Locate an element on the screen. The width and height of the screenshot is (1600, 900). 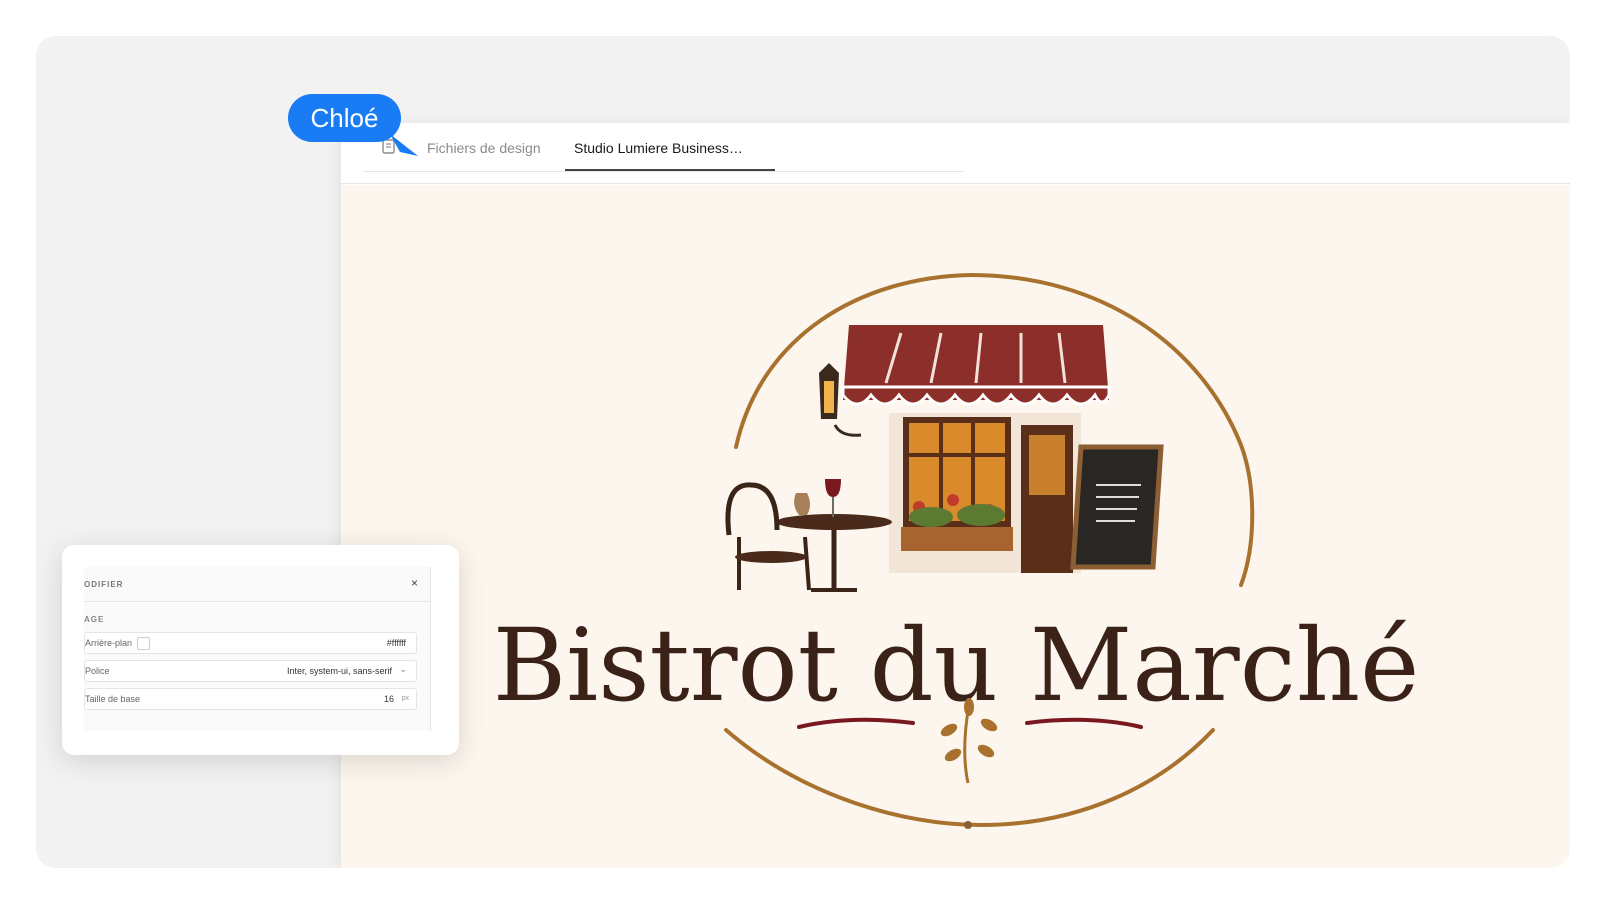
background-label: Arrière-plan is located at coordinates (109, 643).